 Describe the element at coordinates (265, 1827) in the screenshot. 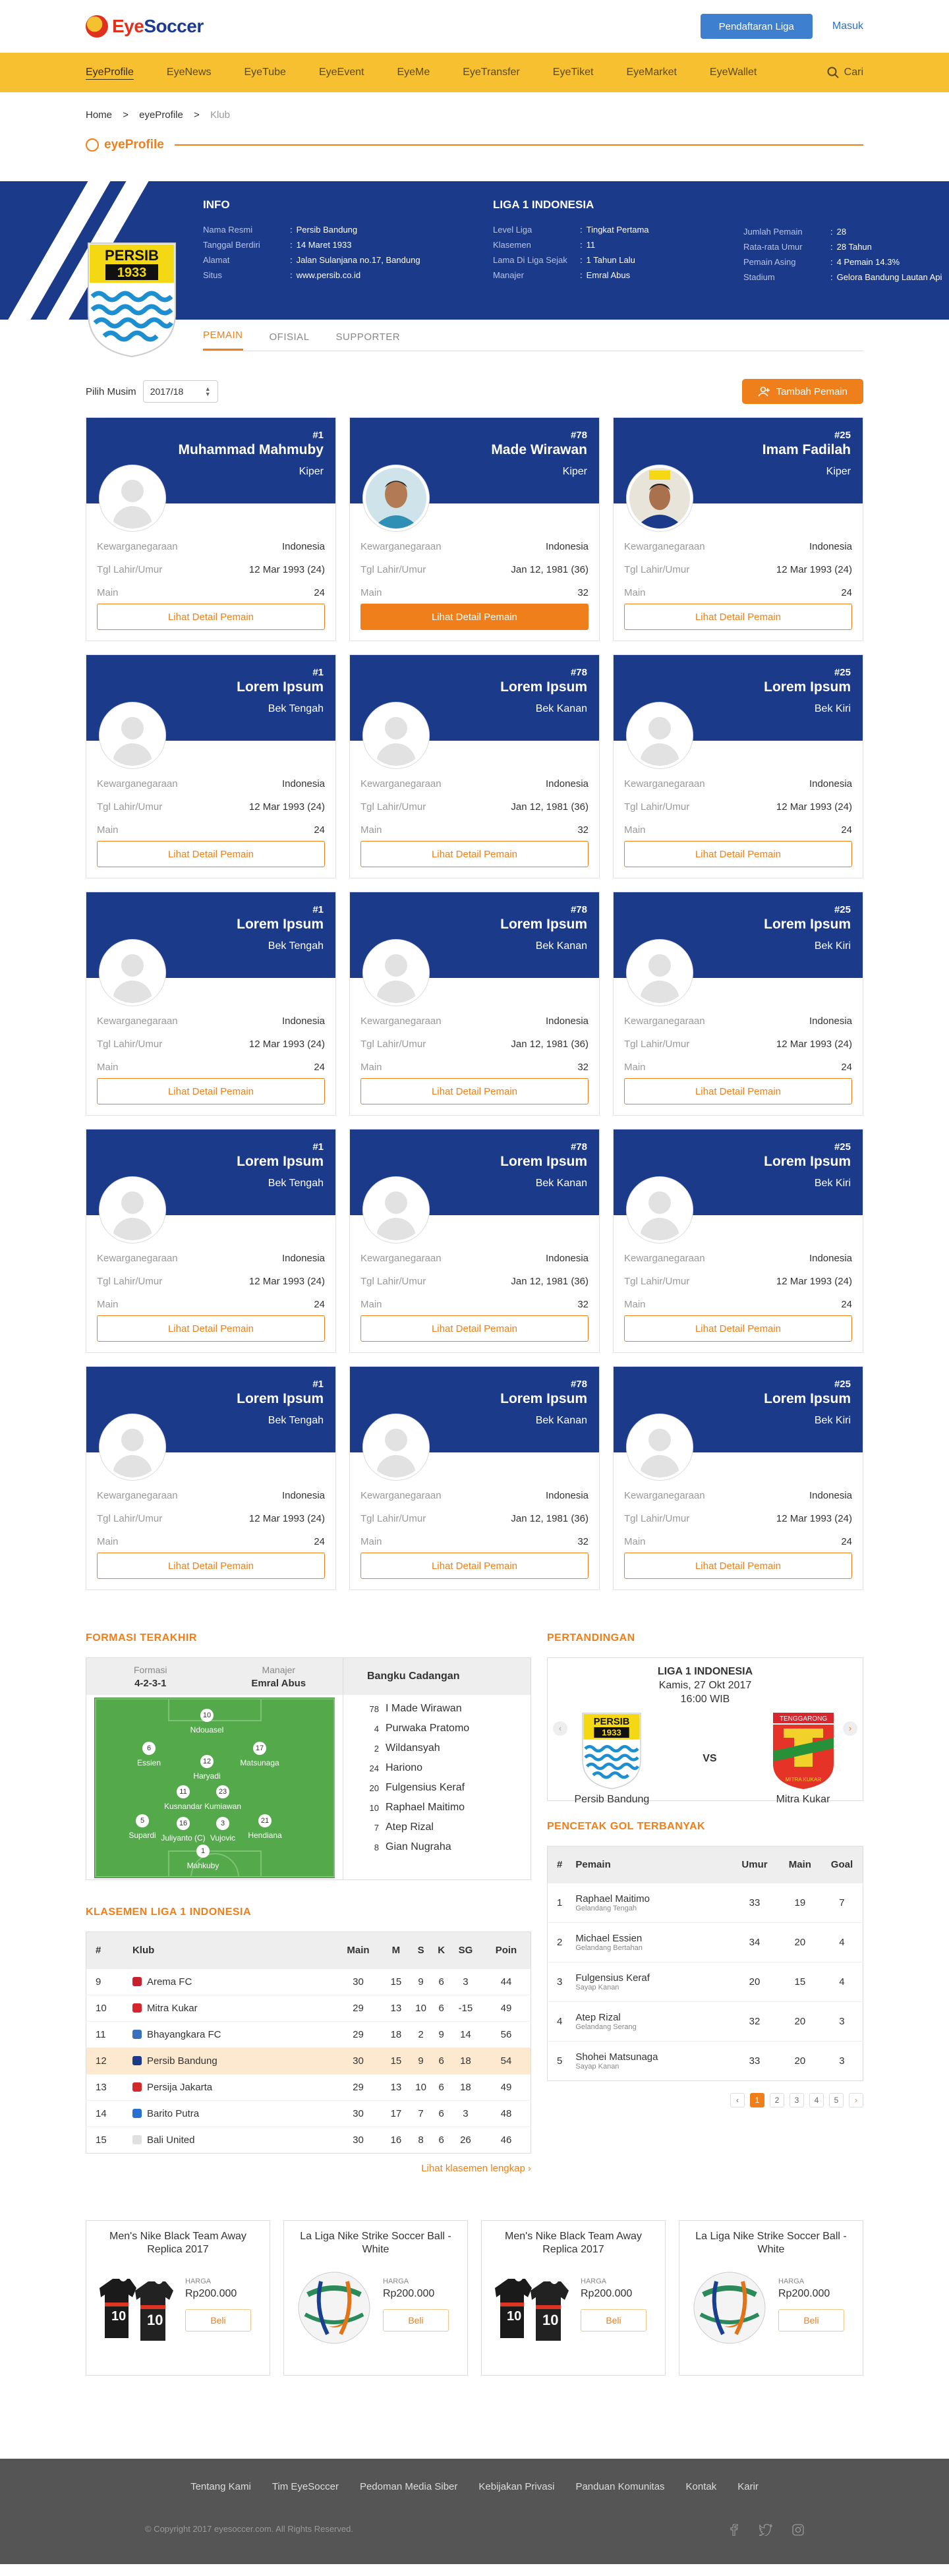

I see `pitch-player: 21 Hendiana` at that location.